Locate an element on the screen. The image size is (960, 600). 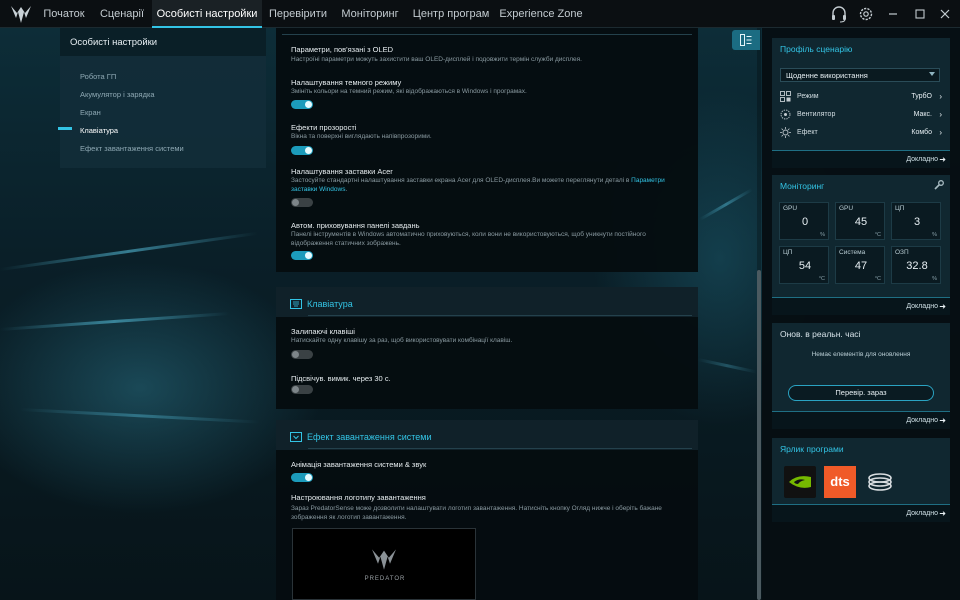
profile-more-button: Докладно ➜ is located at coordinates (861, 159).